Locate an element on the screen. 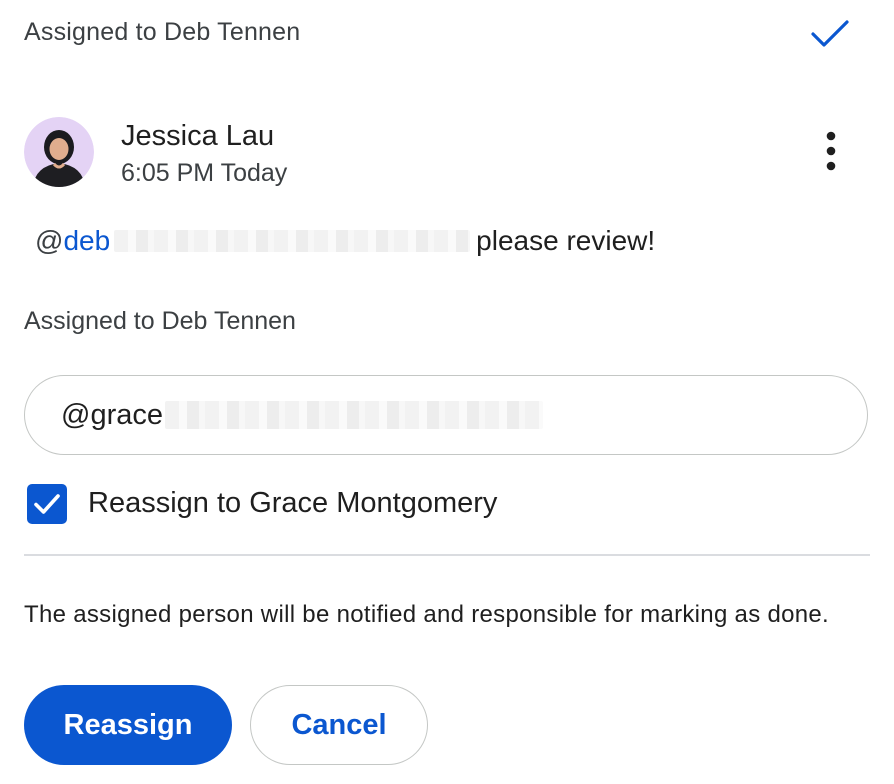  comment-body: @ deb please review! is located at coordinates (345, 241).